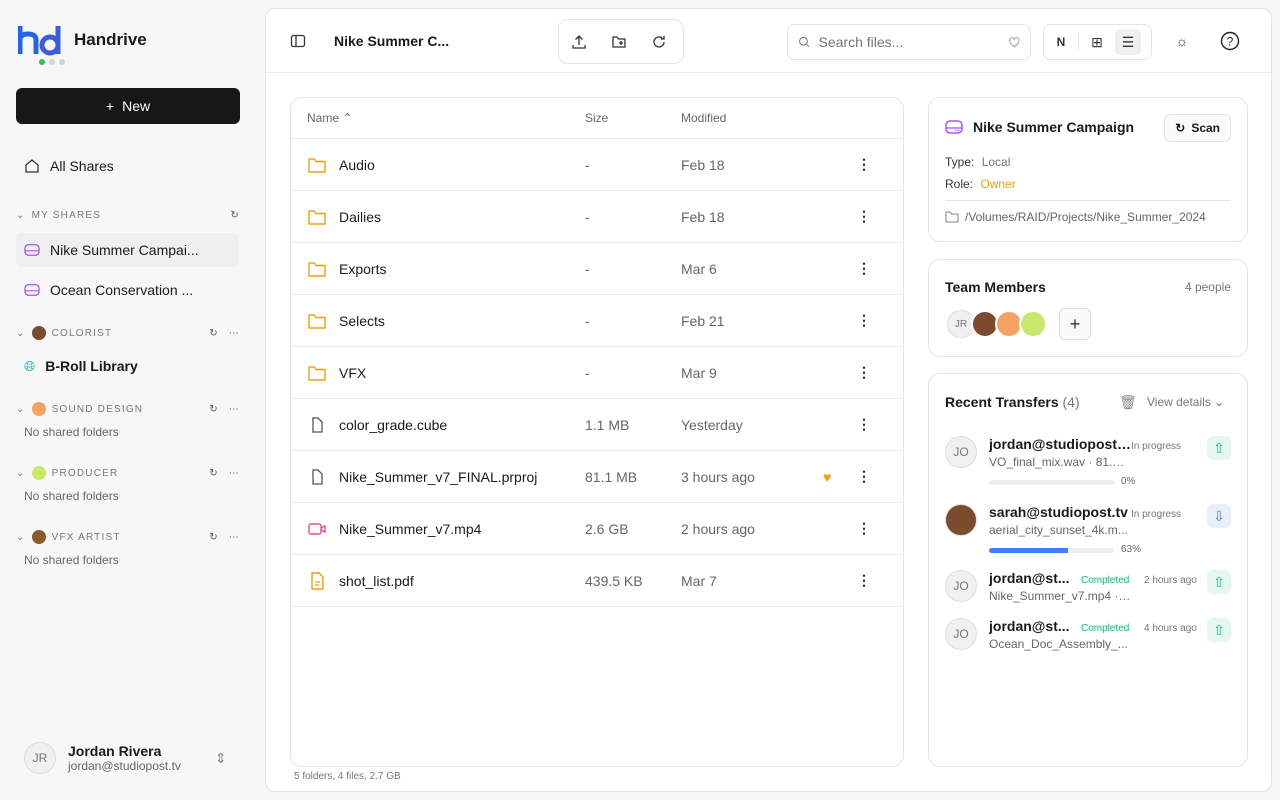  I want to click on section-title: COLORIST, so click(82, 333).